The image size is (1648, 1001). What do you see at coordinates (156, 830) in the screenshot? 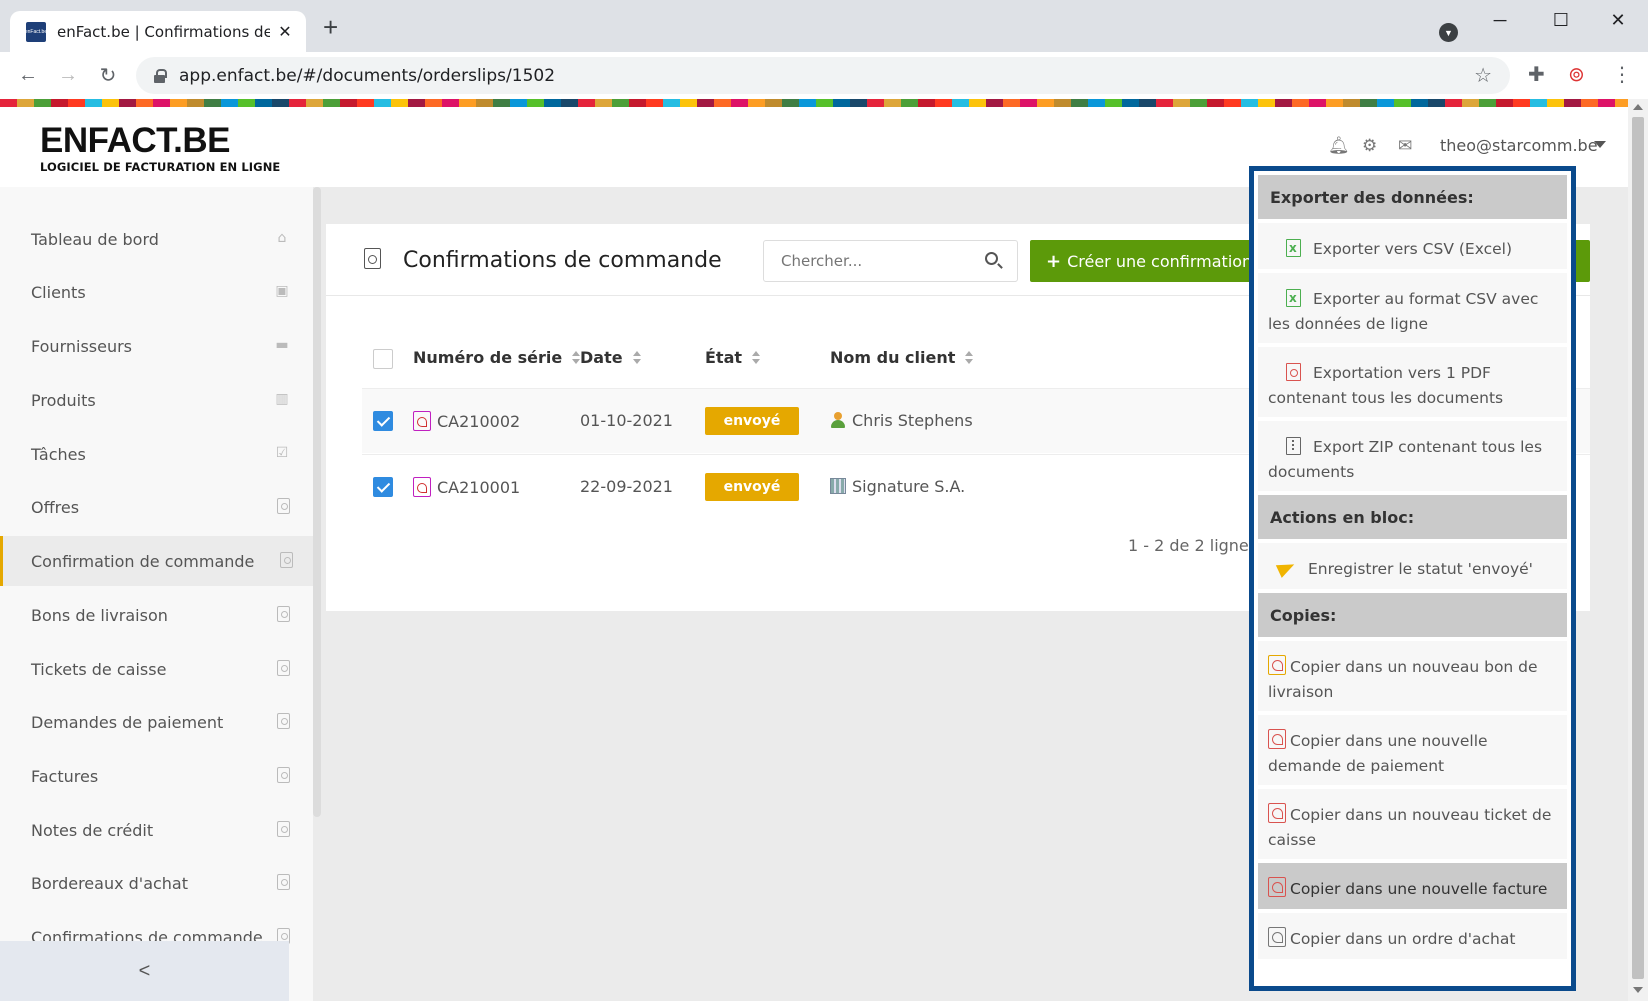
I see `sidebar-item-credit-notes: Notes de crédit` at bounding box center [156, 830].